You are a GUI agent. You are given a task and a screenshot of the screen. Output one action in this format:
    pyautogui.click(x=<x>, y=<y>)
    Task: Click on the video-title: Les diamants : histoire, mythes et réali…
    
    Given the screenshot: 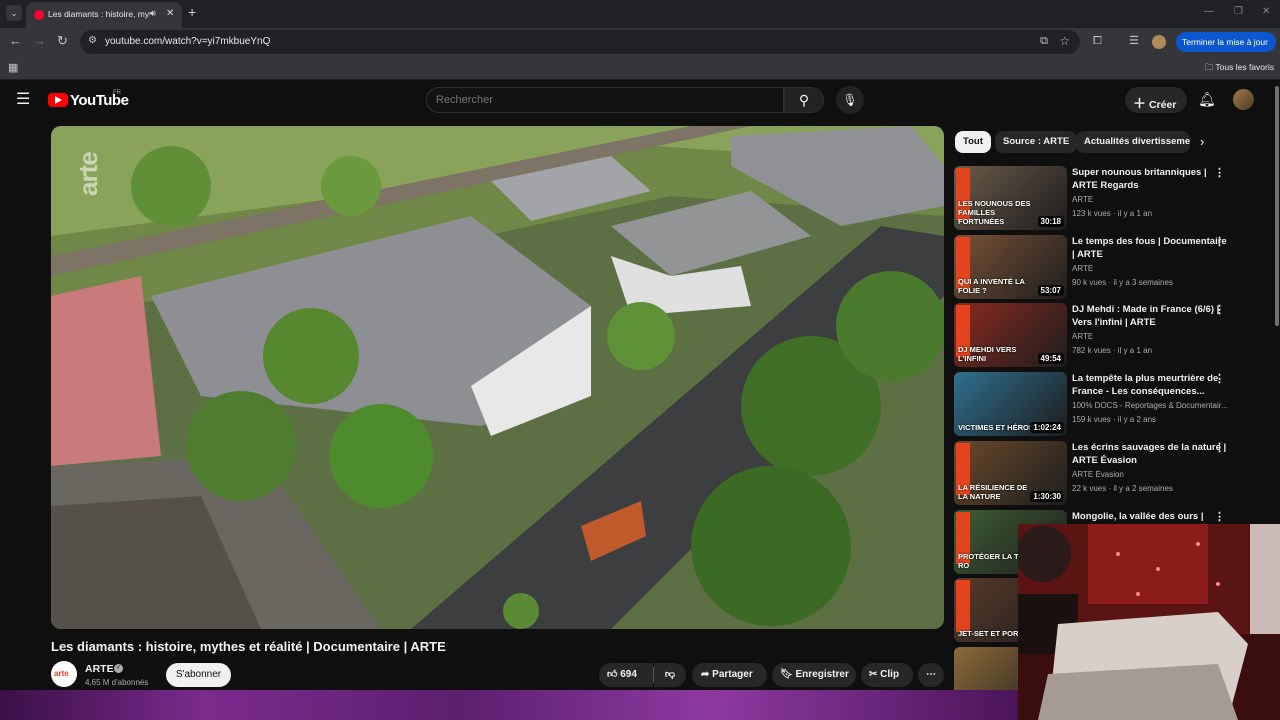 What is the action you would take?
    pyautogui.click(x=248, y=646)
    